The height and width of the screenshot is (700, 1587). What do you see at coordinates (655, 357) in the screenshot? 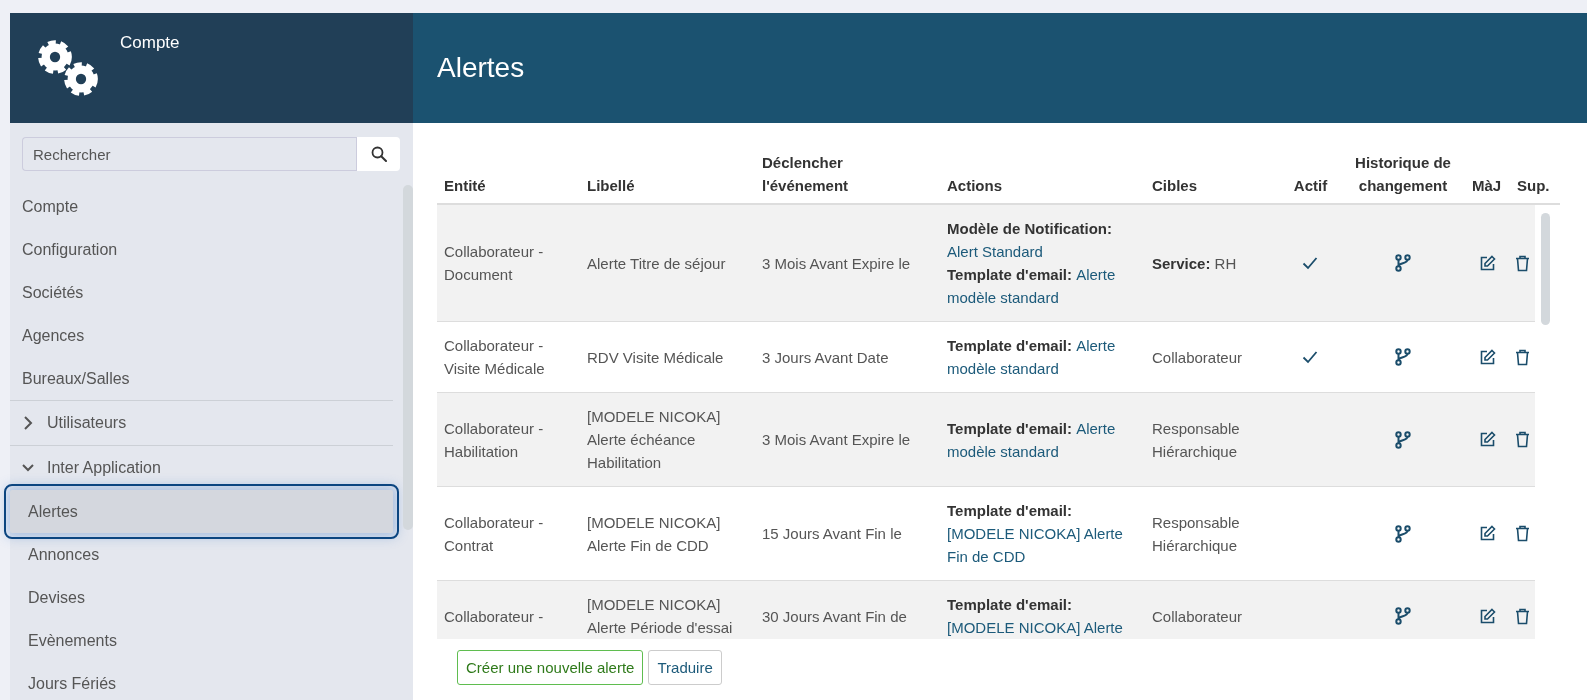
I see `table-cell-text: RDV Visite Médicale` at bounding box center [655, 357].